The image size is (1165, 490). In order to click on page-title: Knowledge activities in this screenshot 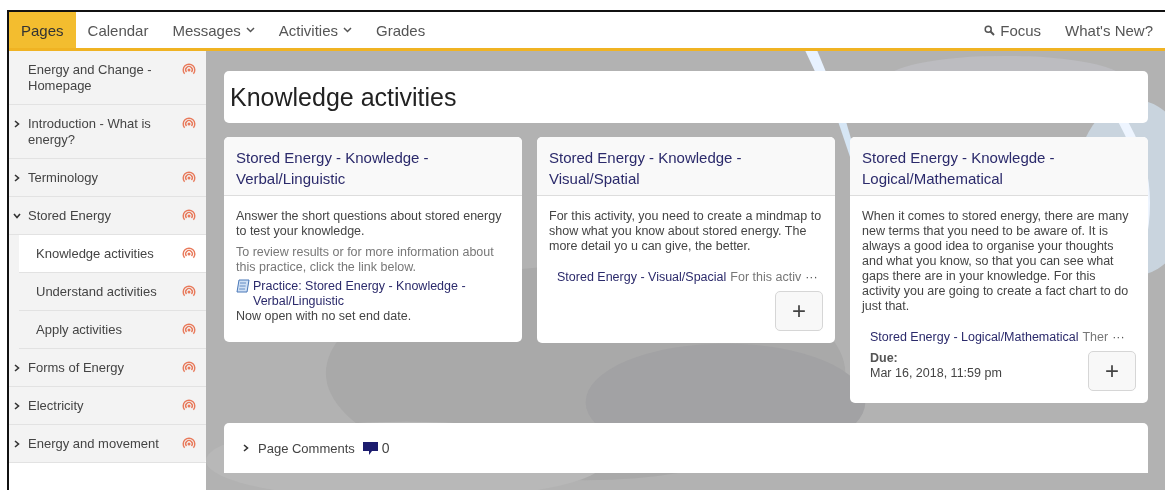, I will do `click(343, 97)`.